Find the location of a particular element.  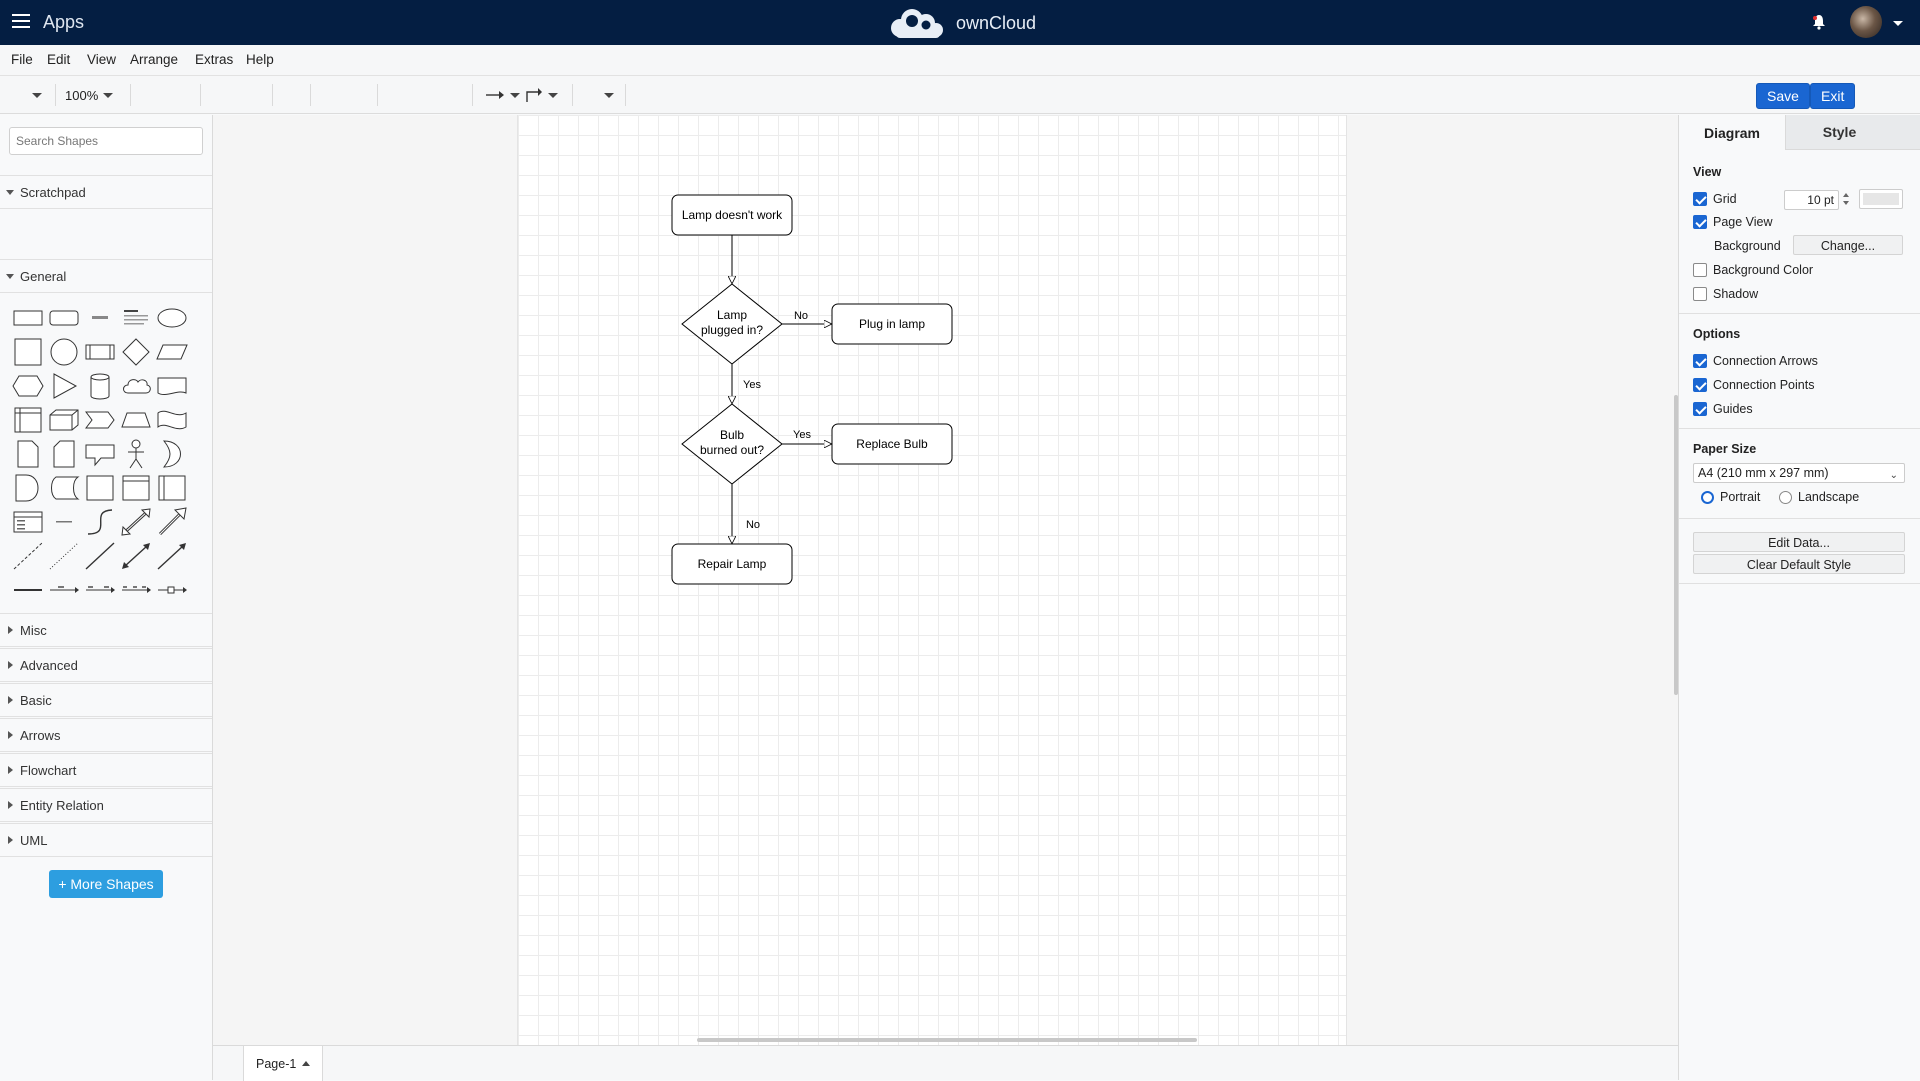

connection-style-dropdown is located at coordinates (502, 95).